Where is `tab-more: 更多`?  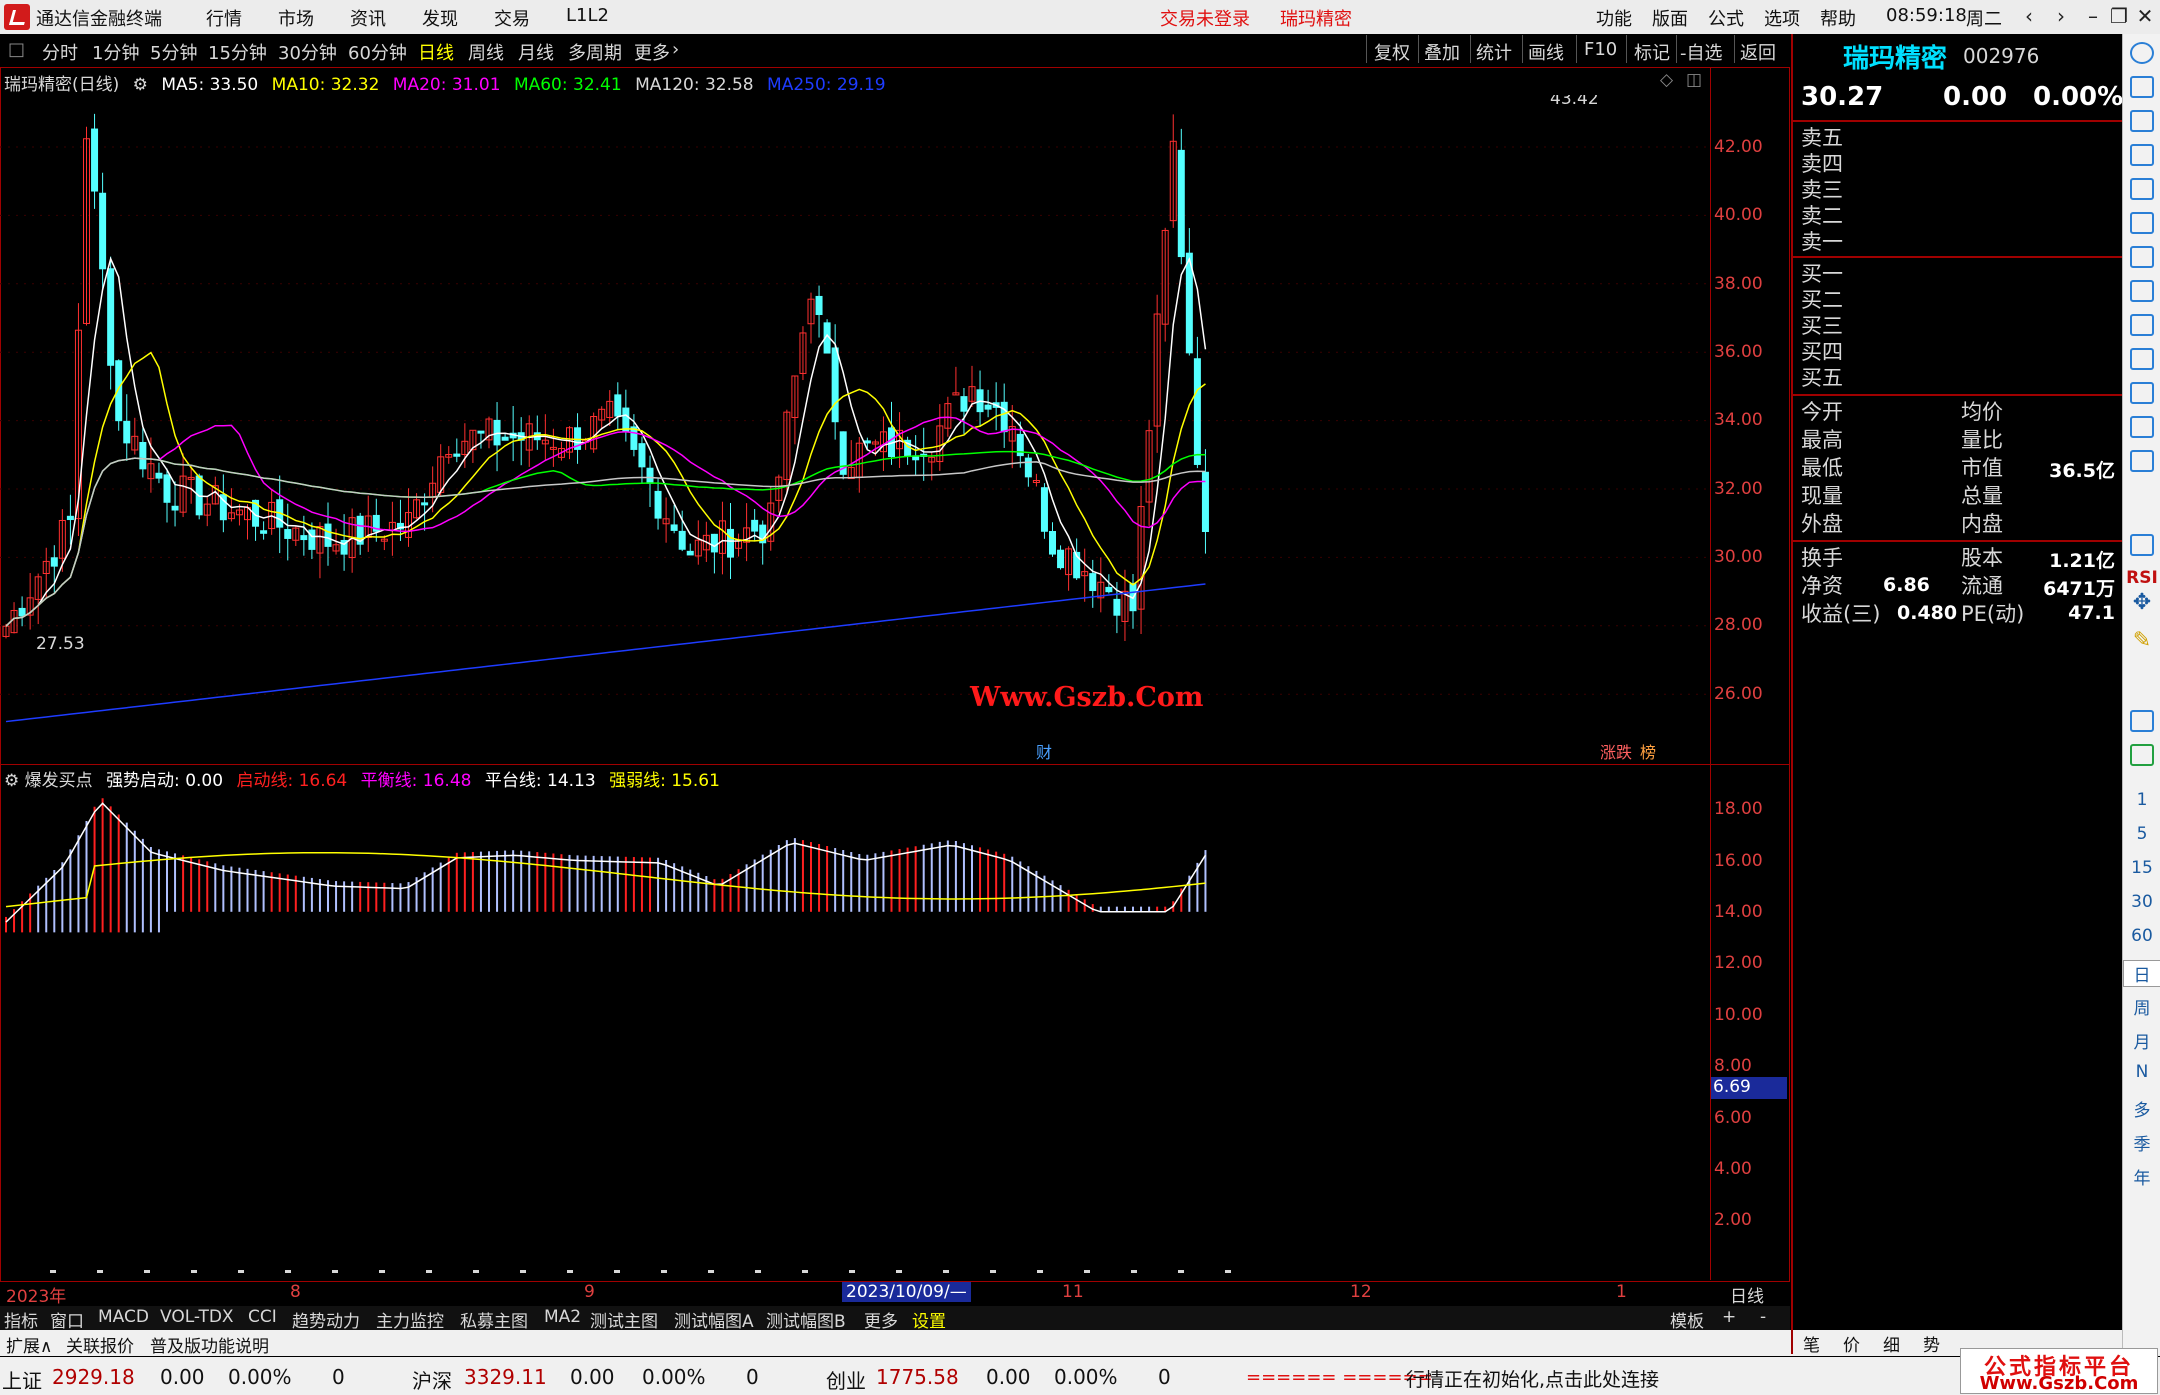 tab-more: 更多 is located at coordinates (881, 1319).